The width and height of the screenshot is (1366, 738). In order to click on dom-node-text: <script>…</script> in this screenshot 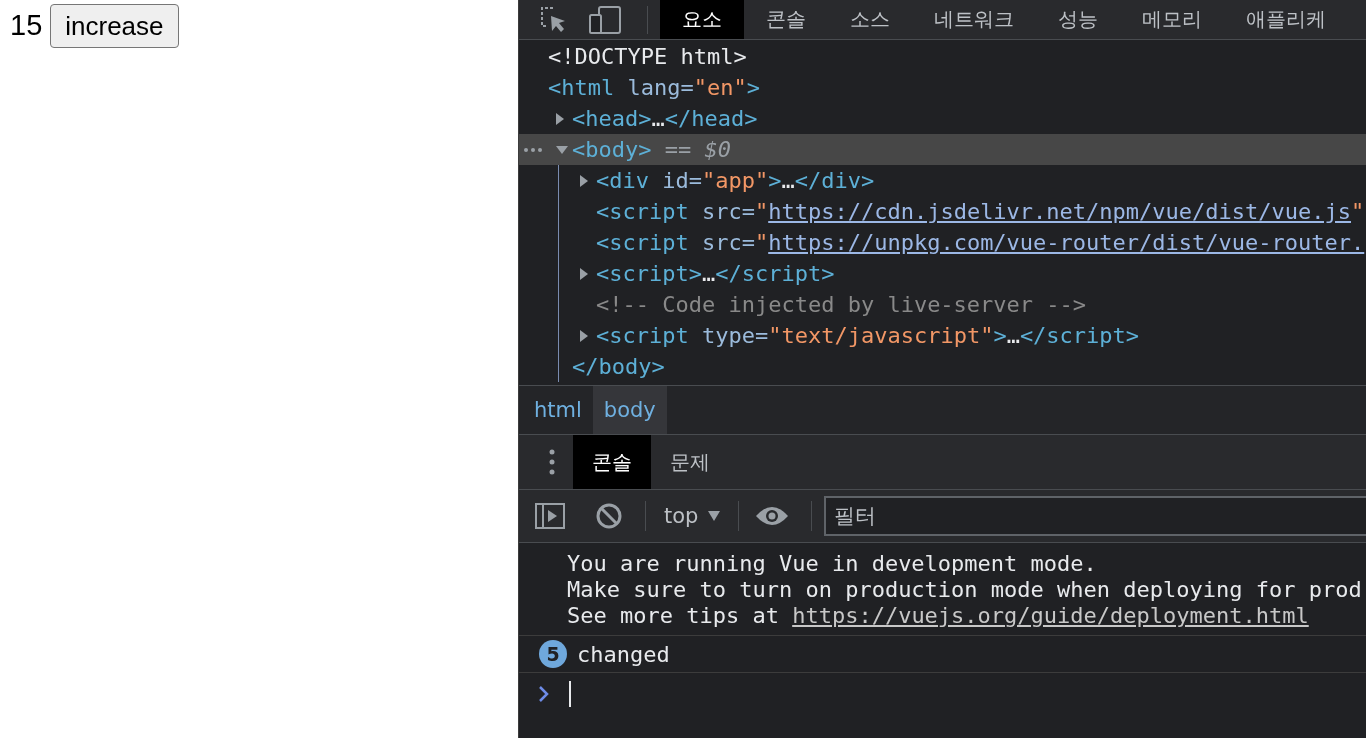, I will do `click(715, 273)`.